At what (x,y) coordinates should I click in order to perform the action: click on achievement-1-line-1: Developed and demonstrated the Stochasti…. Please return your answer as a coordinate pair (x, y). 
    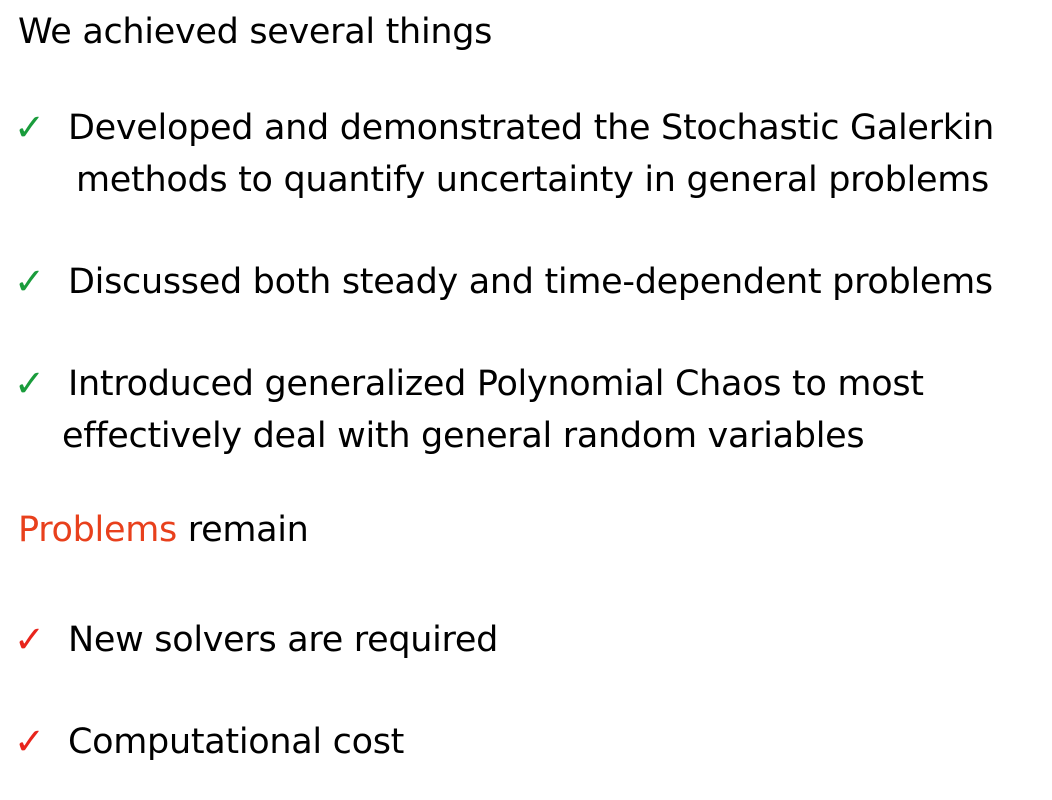
    Looking at the image, I should click on (531, 128).